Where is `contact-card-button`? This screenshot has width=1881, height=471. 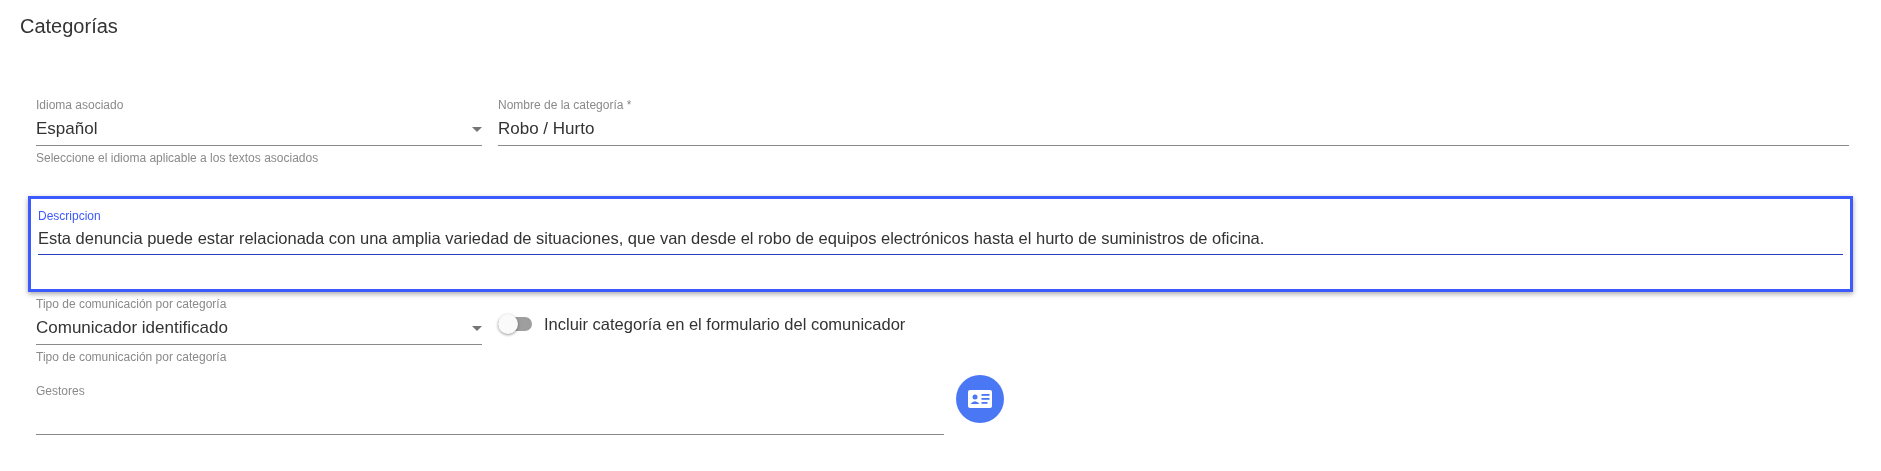
contact-card-button is located at coordinates (980, 399).